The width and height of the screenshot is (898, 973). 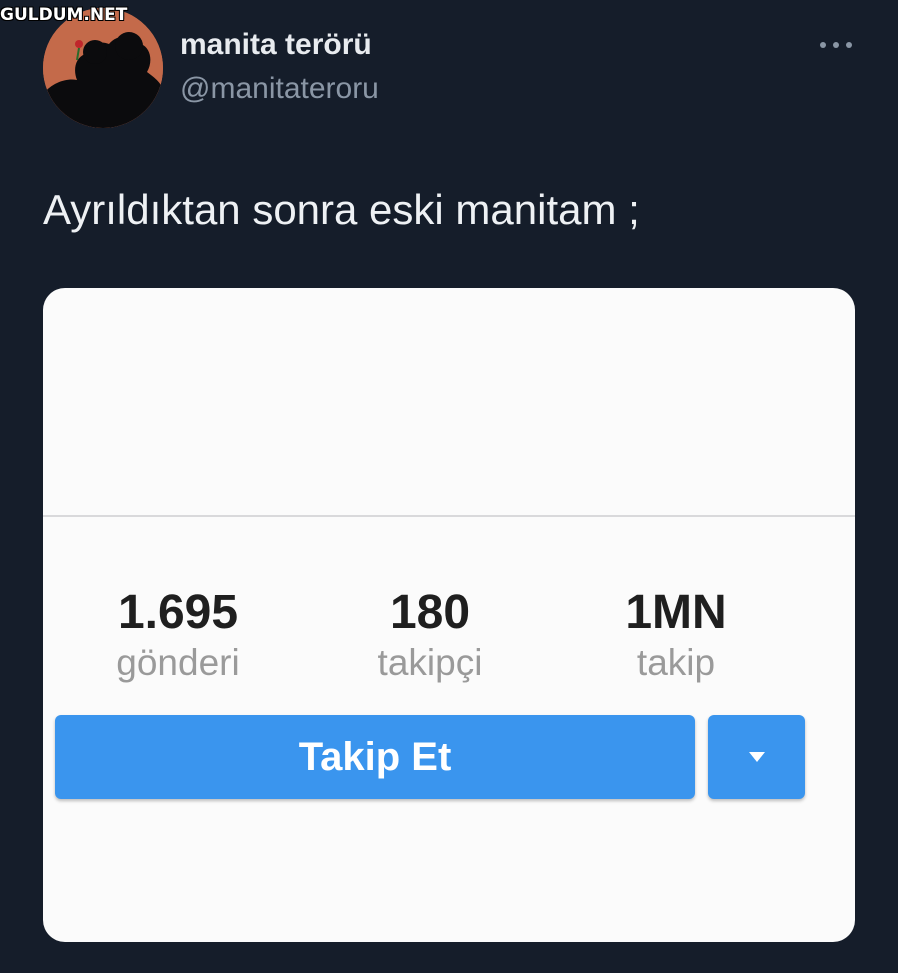 I want to click on watermark-logo: GULDUM.NET, so click(x=64, y=15).